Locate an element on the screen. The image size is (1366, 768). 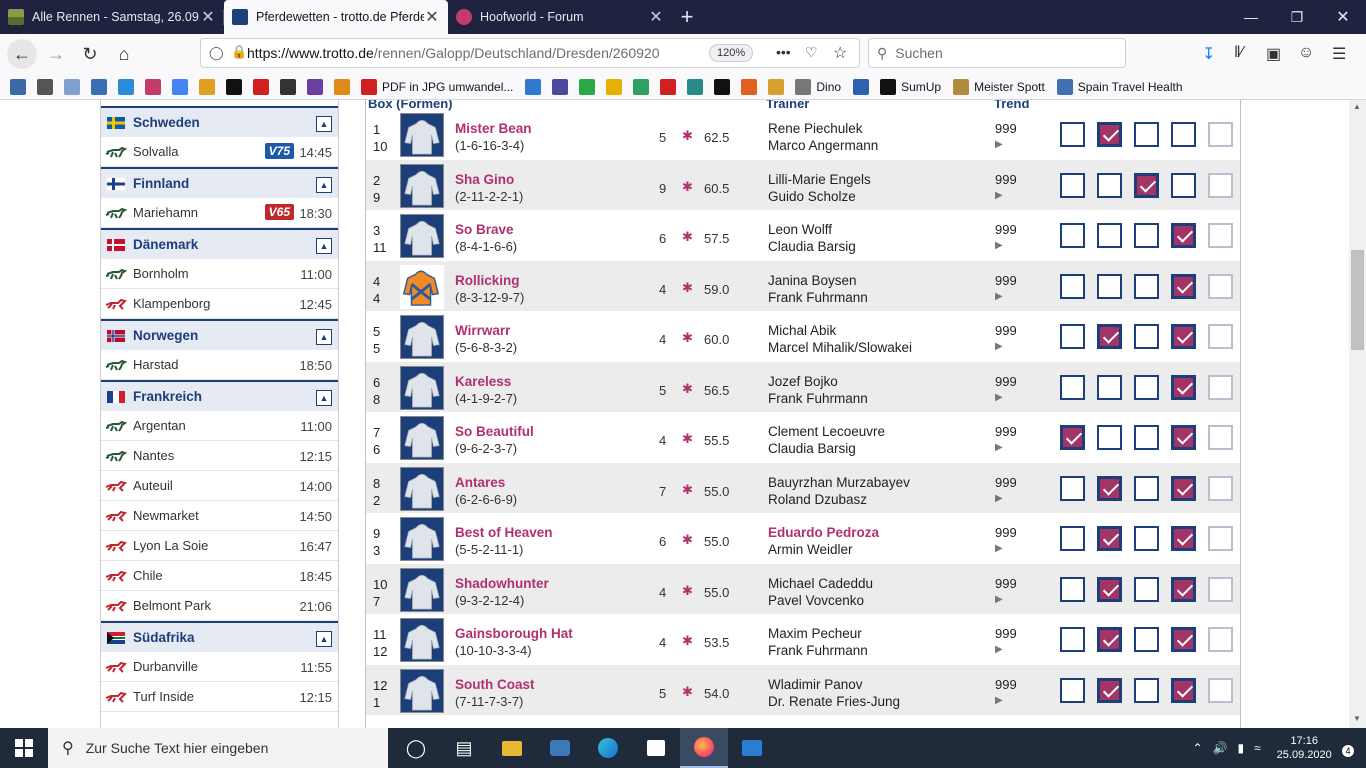
bookmark-item: Spain Travel Health is located at coordinates (1119, 86).